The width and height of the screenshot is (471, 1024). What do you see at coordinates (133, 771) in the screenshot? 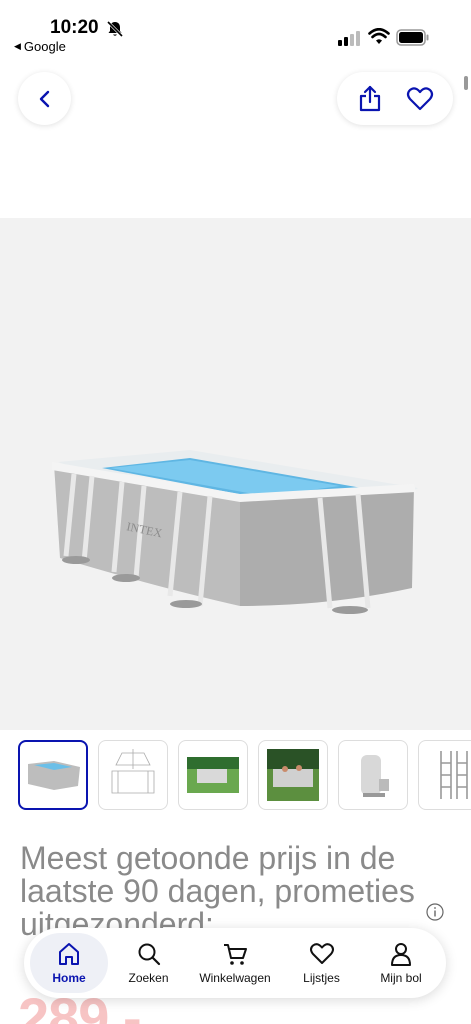
I see `diagram-thumbnail-icon` at bounding box center [133, 771].